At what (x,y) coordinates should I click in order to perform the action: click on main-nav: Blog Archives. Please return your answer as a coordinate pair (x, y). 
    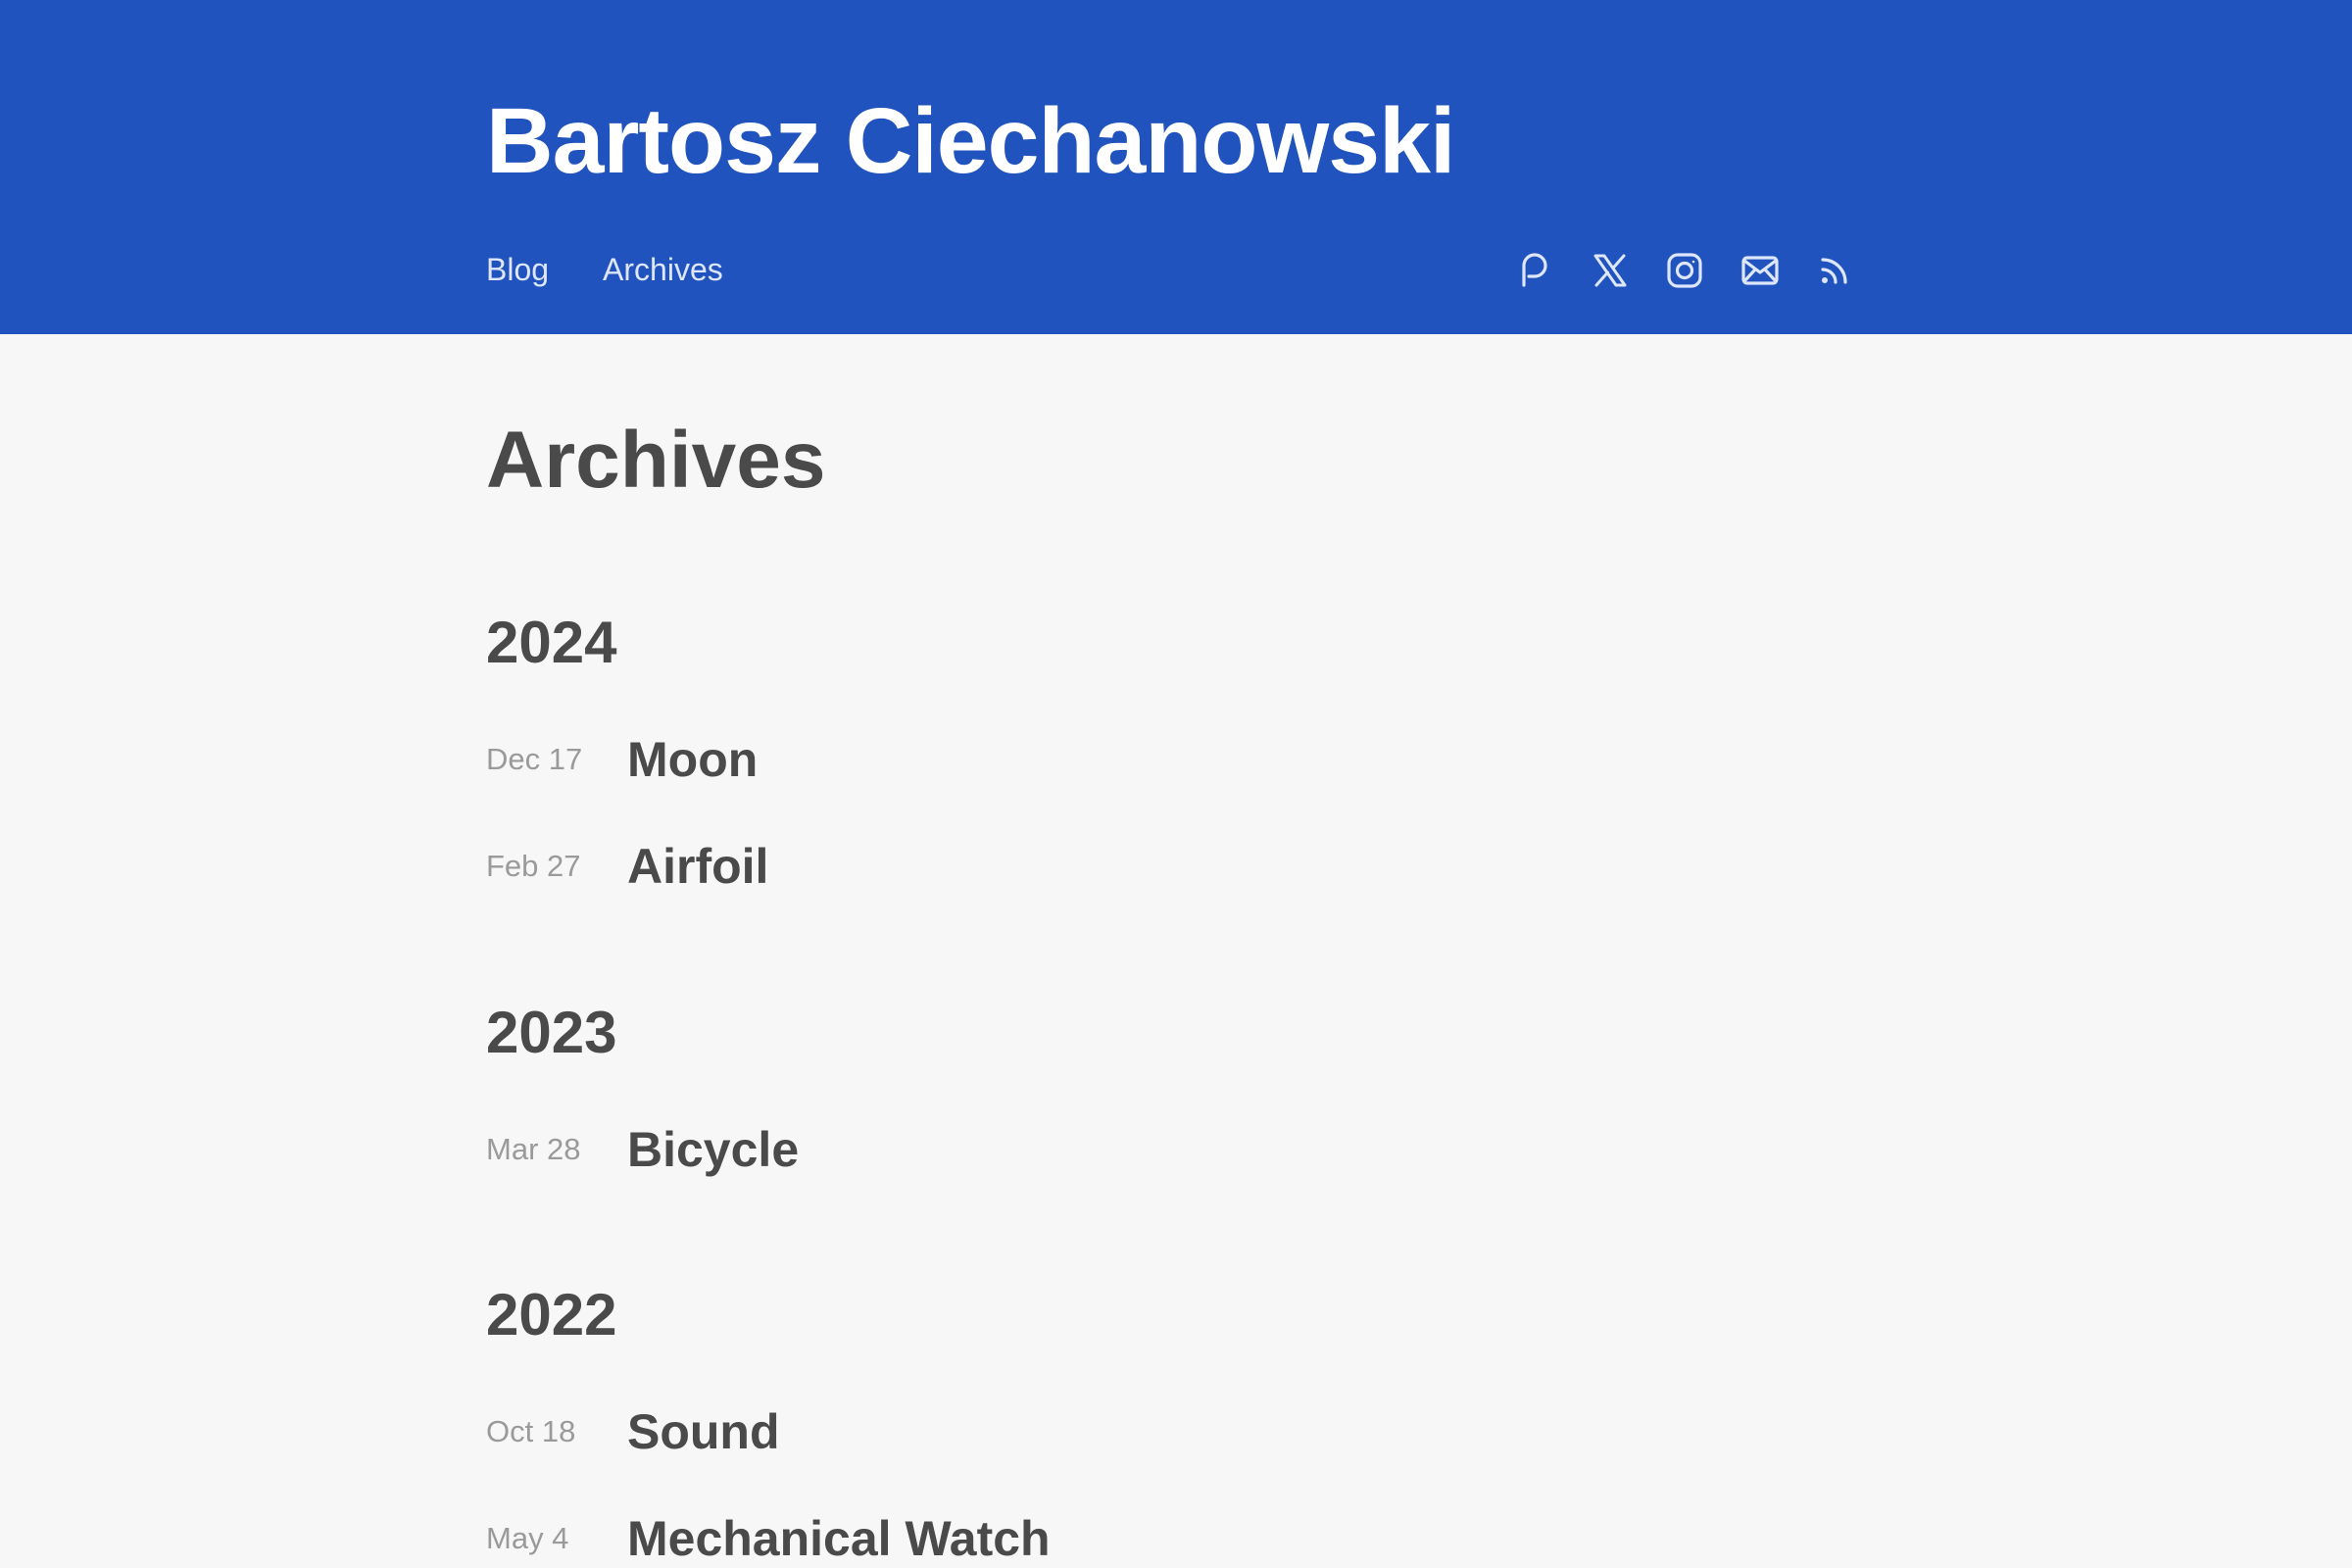
    Looking at the image, I should click on (631, 269).